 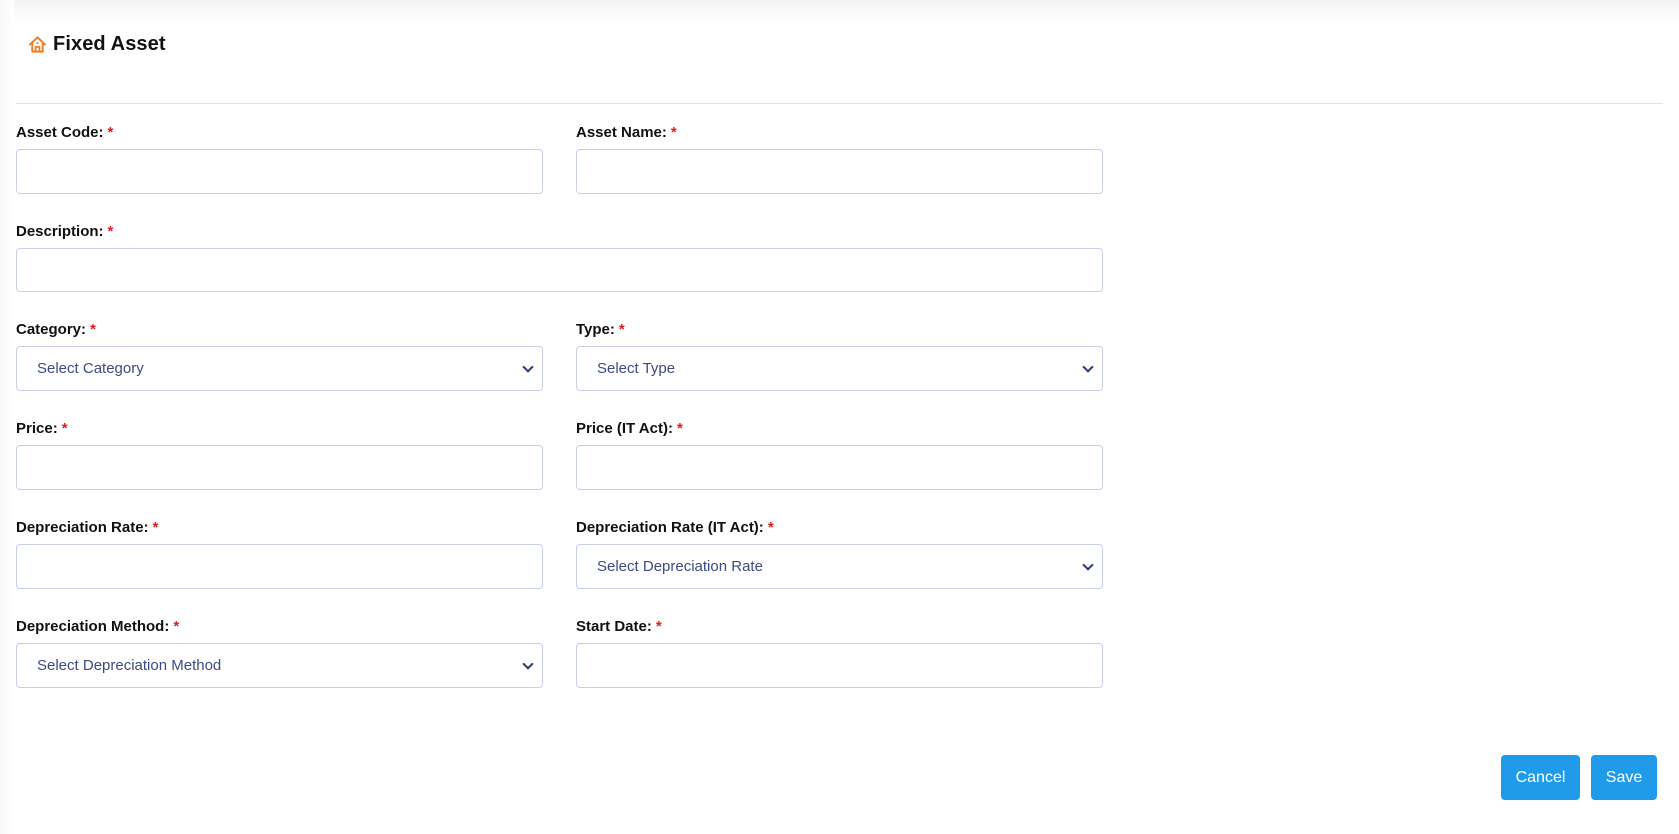 What do you see at coordinates (624, 428) in the screenshot?
I see `price-it-act-label-text: Price (IT Act):` at bounding box center [624, 428].